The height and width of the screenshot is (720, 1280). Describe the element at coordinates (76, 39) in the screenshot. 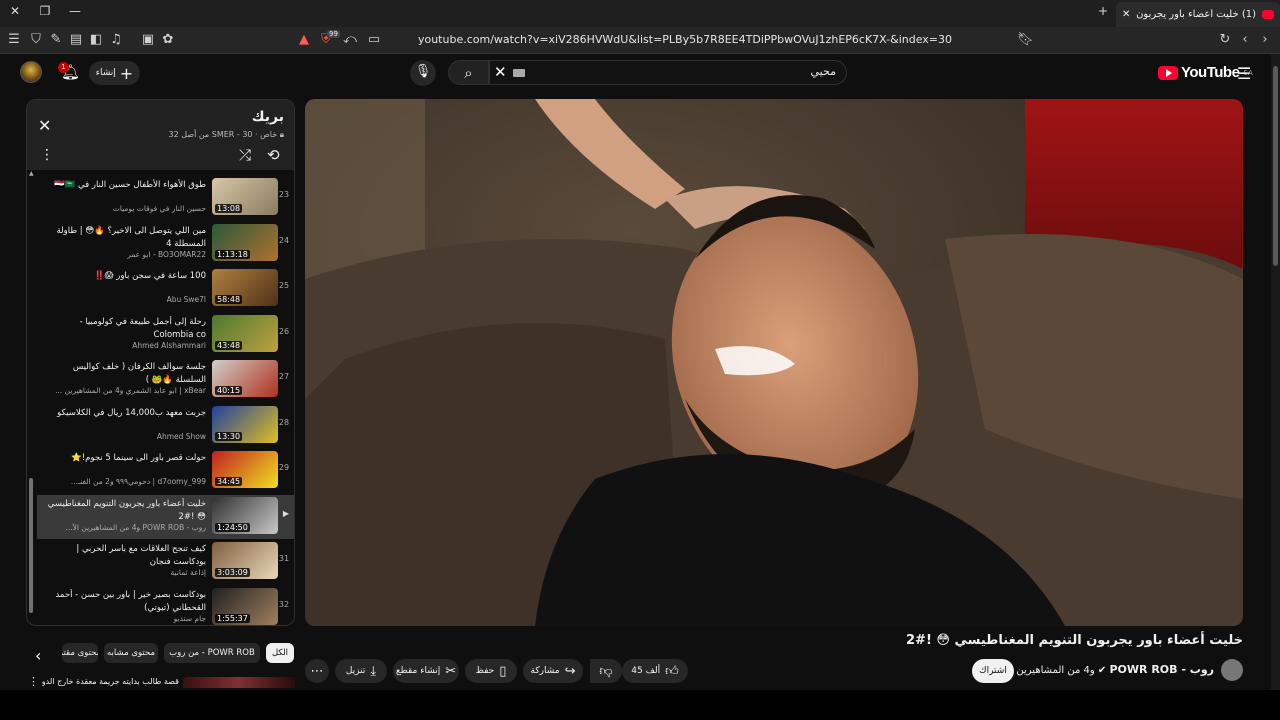

I see `reader-icon: ▤` at that location.